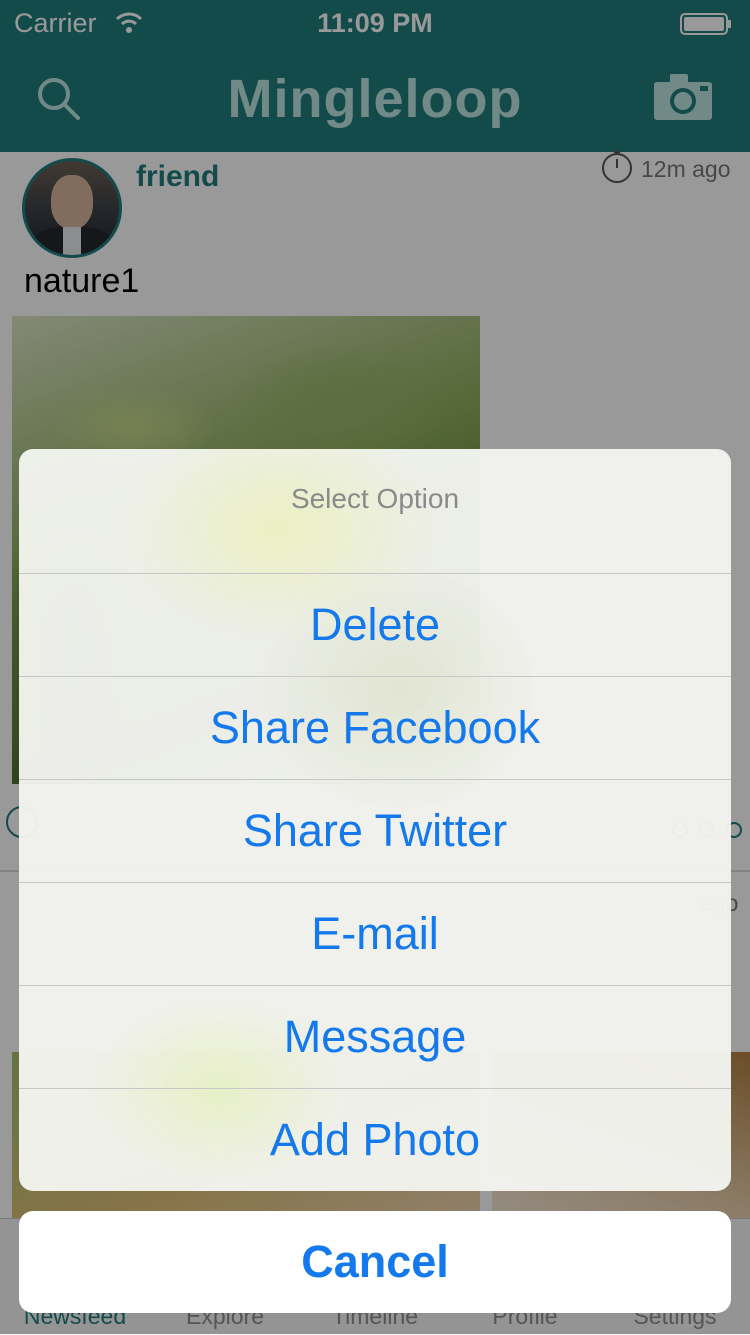 Image resolution: width=750 pixels, height=1335 pixels. What do you see at coordinates (375, 727) in the screenshot?
I see `share-facebook-button: Share Facebook` at bounding box center [375, 727].